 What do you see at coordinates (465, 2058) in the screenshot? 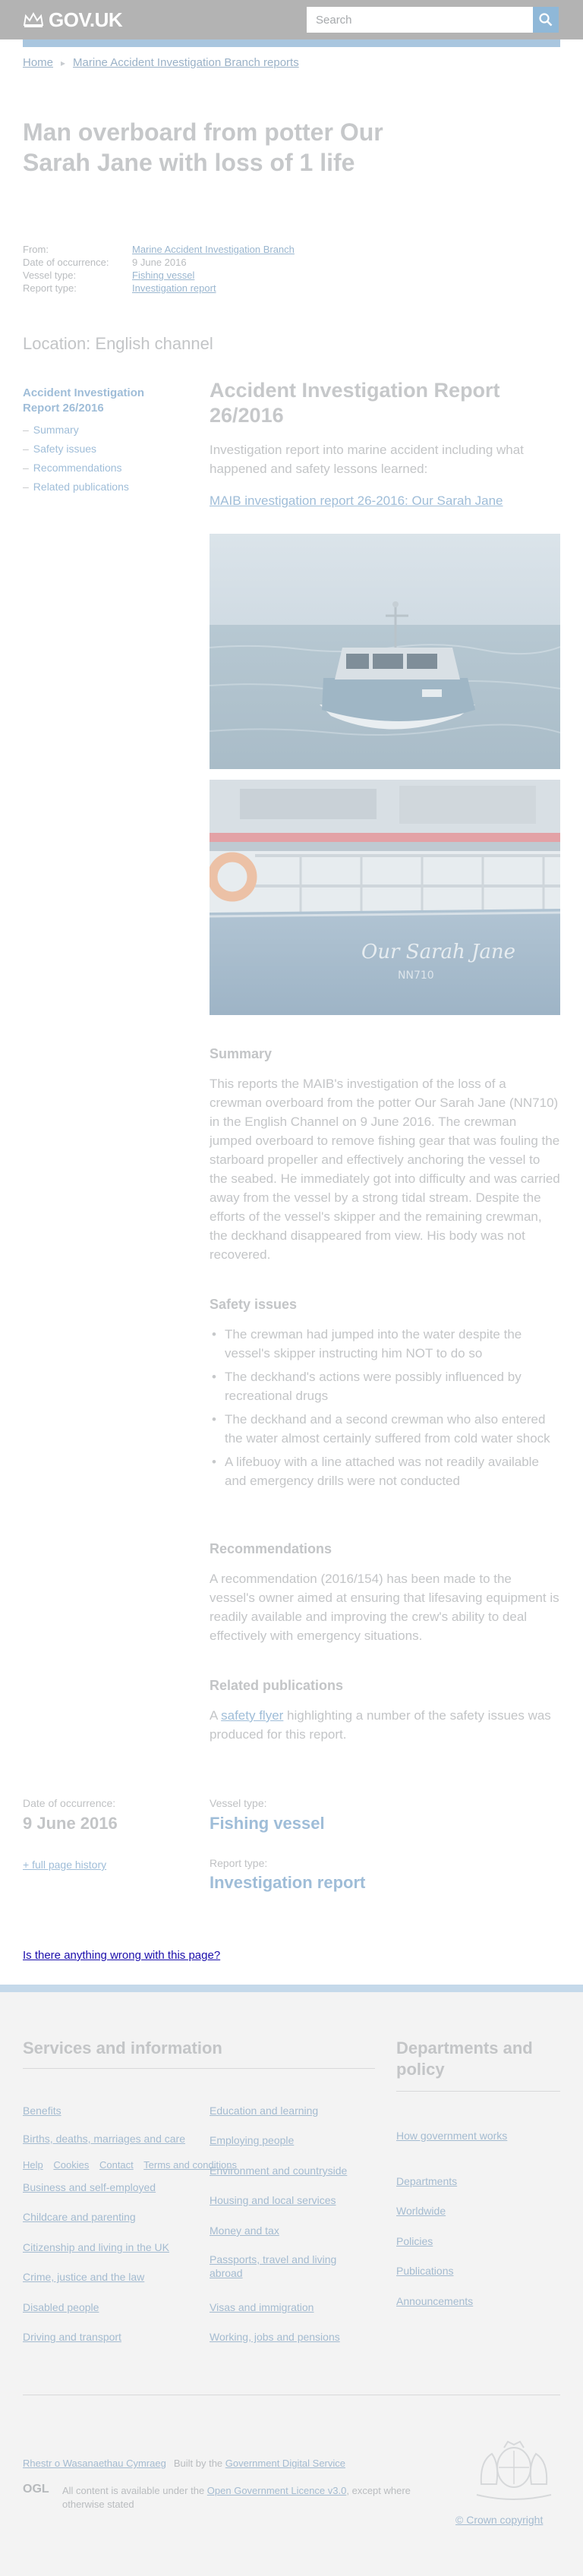
I see `departments-heading: Departments and policy` at bounding box center [465, 2058].